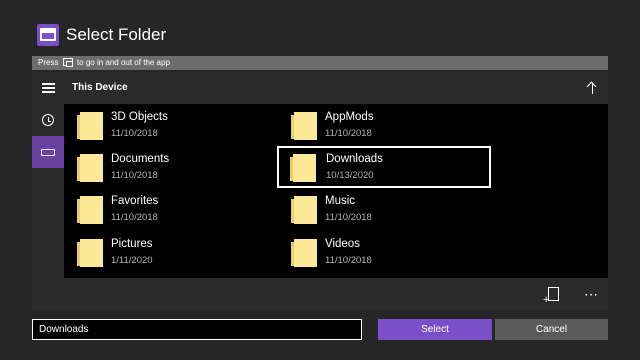 This screenshot has height=360, width=640. What do you see at coordinates (591, 294) in the screenshot?
I see `more-options-icon: ⋯` at bounding box center [591, 294].